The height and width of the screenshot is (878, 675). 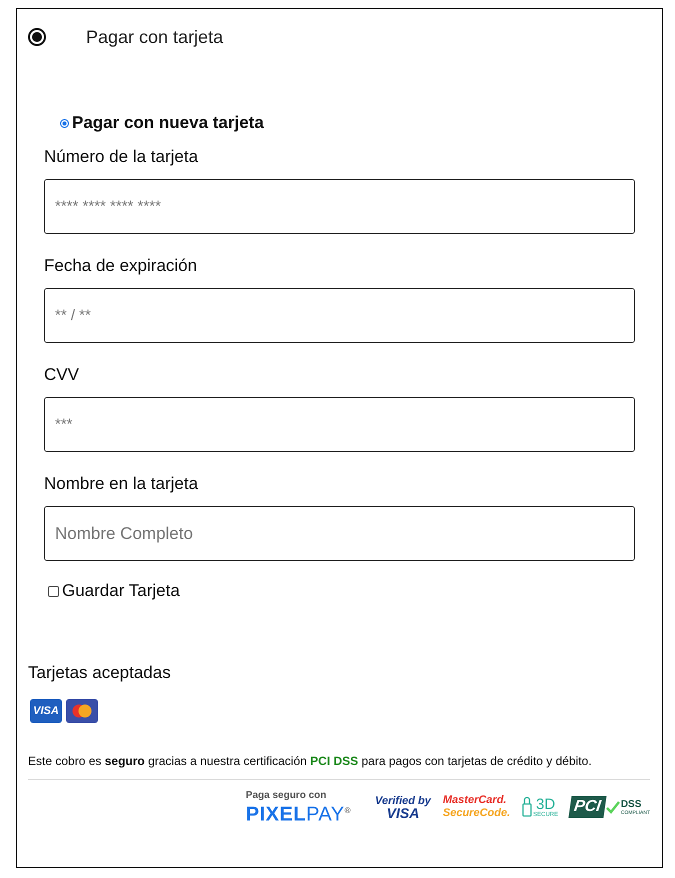 I want to click on input-field: Nombre Completo, so click(x=339, y=533).